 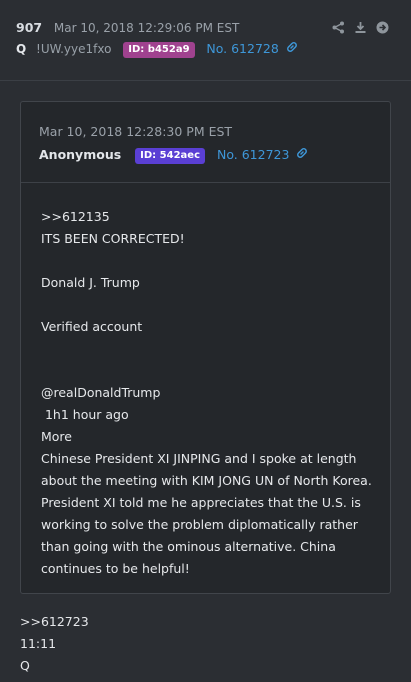 I want to click on quoted-post-date: Mar 10, 2018 12:28:30 PM EST, so click(x=136, y=131).